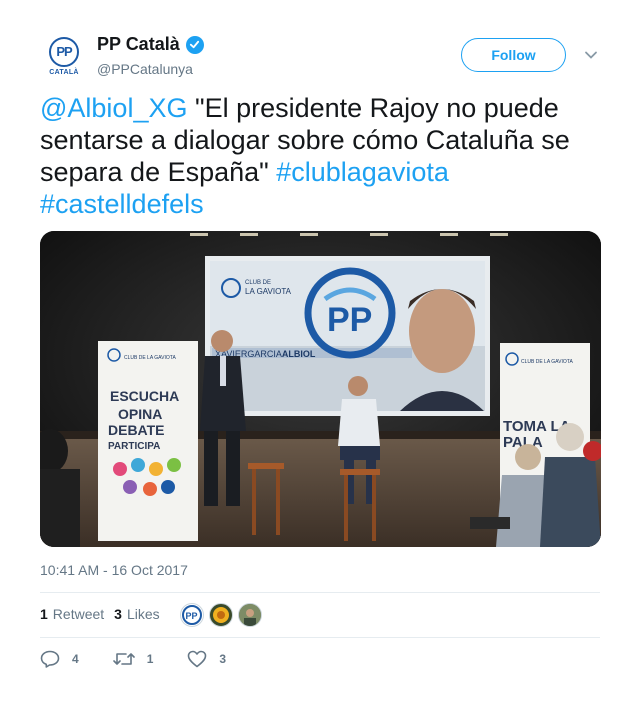 The height and width of the screenshot is (701, 640). Describe the element at coordinates (258, 283) in the screenshot. I see `screen-club-line1: CLUB DE` at that location.